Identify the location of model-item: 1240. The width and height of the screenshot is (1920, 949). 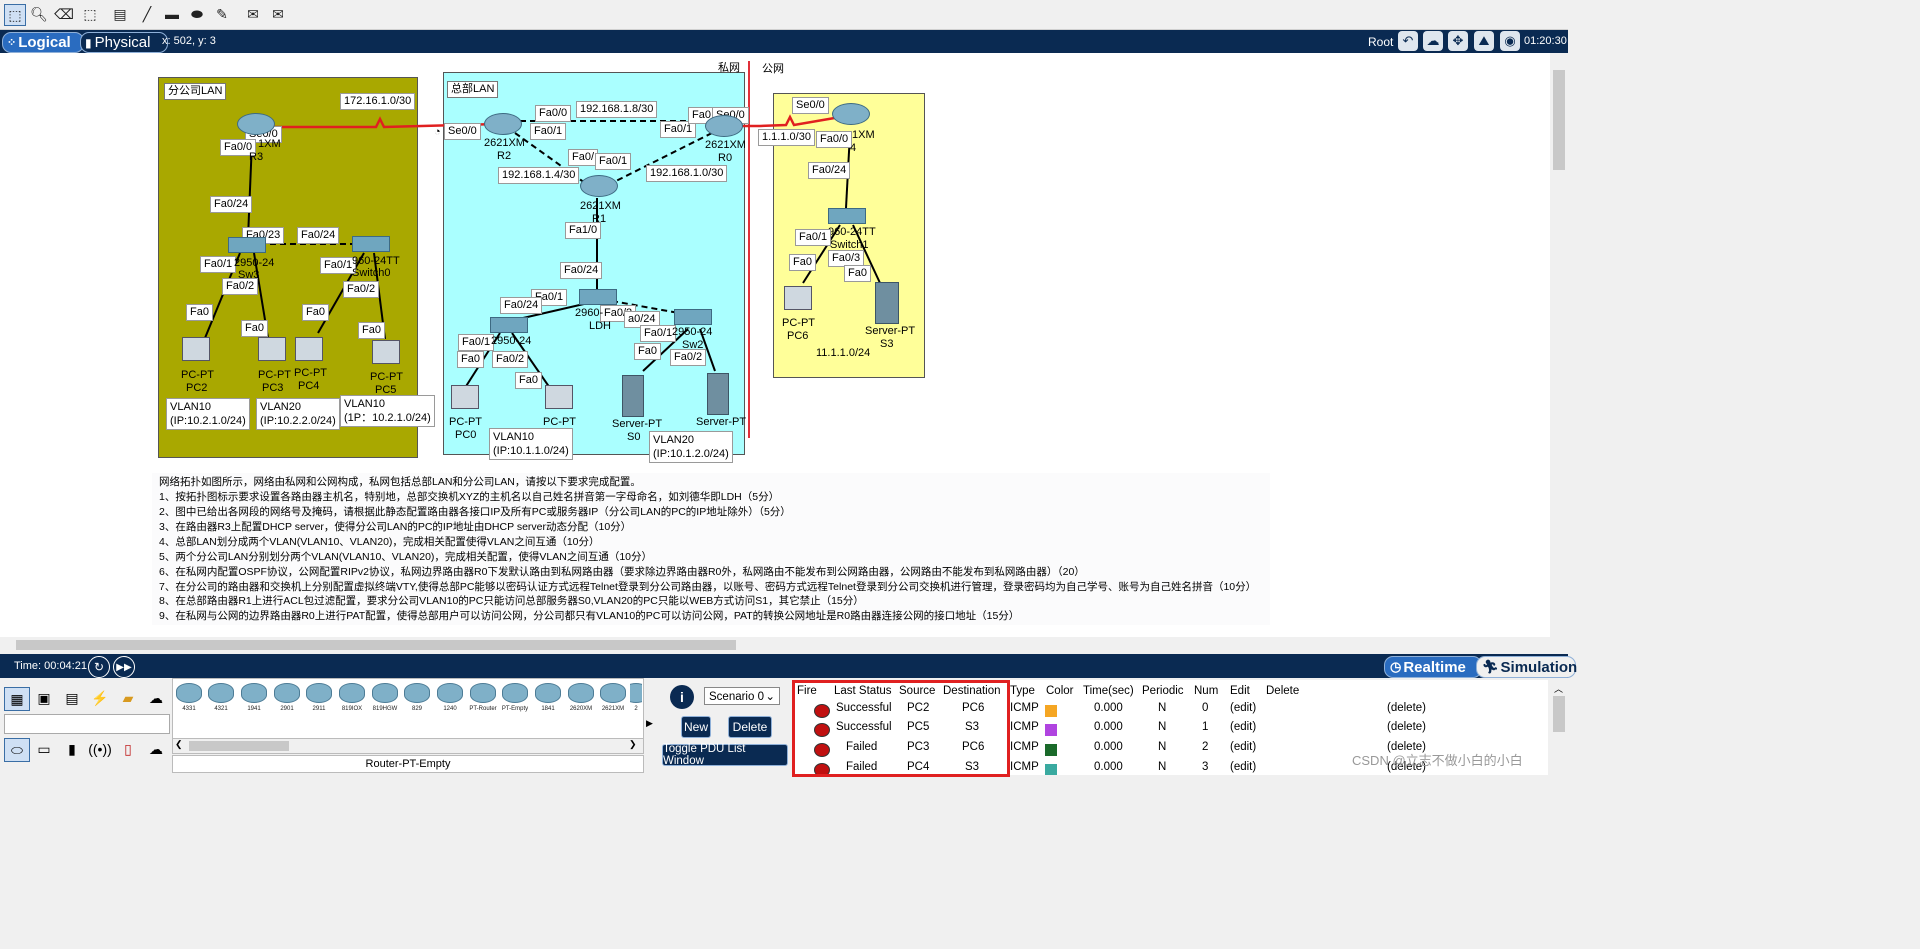
(450, 698).